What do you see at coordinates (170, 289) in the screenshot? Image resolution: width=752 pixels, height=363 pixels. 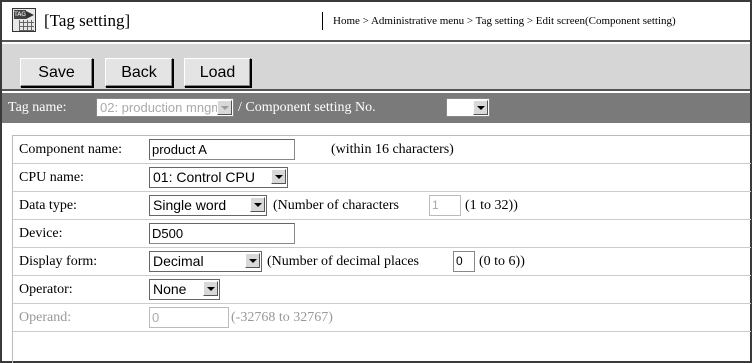 I see `operator-value: None` at bounding box center [170, 289].